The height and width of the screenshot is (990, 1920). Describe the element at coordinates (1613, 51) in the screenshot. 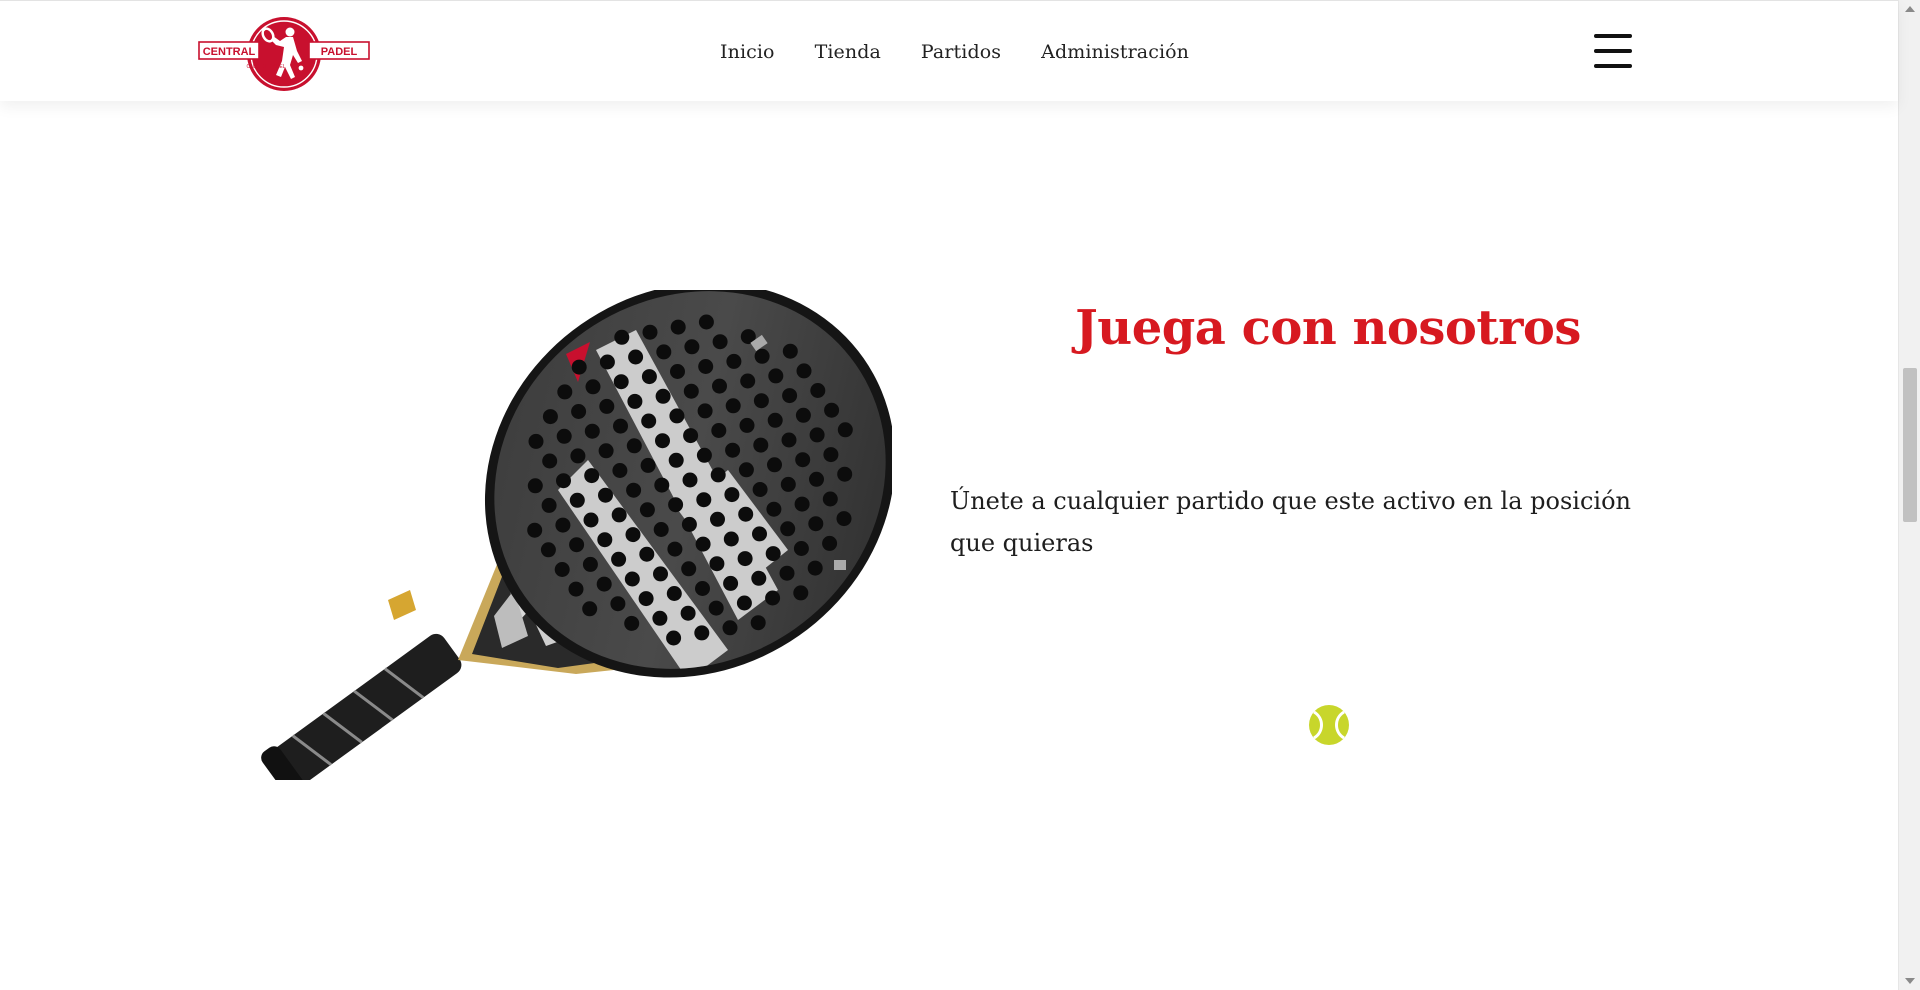

I see `hamburger-menu-icon` at that location.